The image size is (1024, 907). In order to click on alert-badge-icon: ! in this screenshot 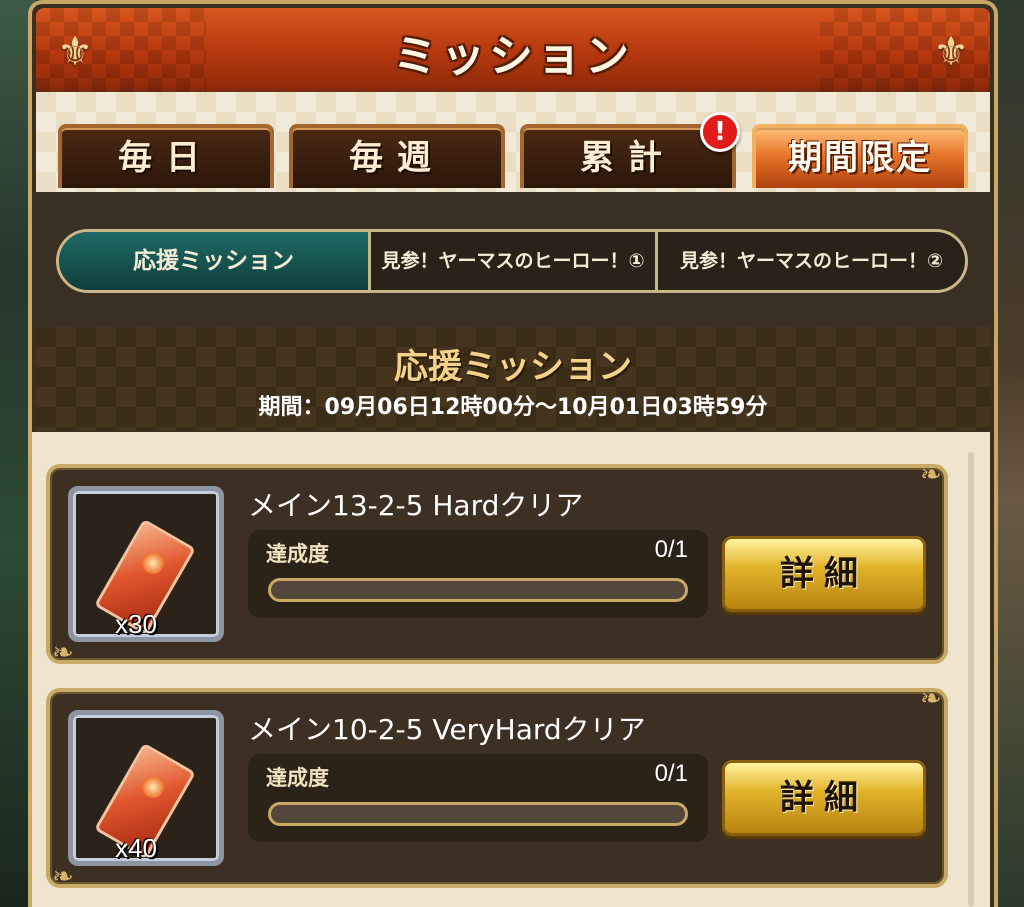, I will do `click(720, 132)`.